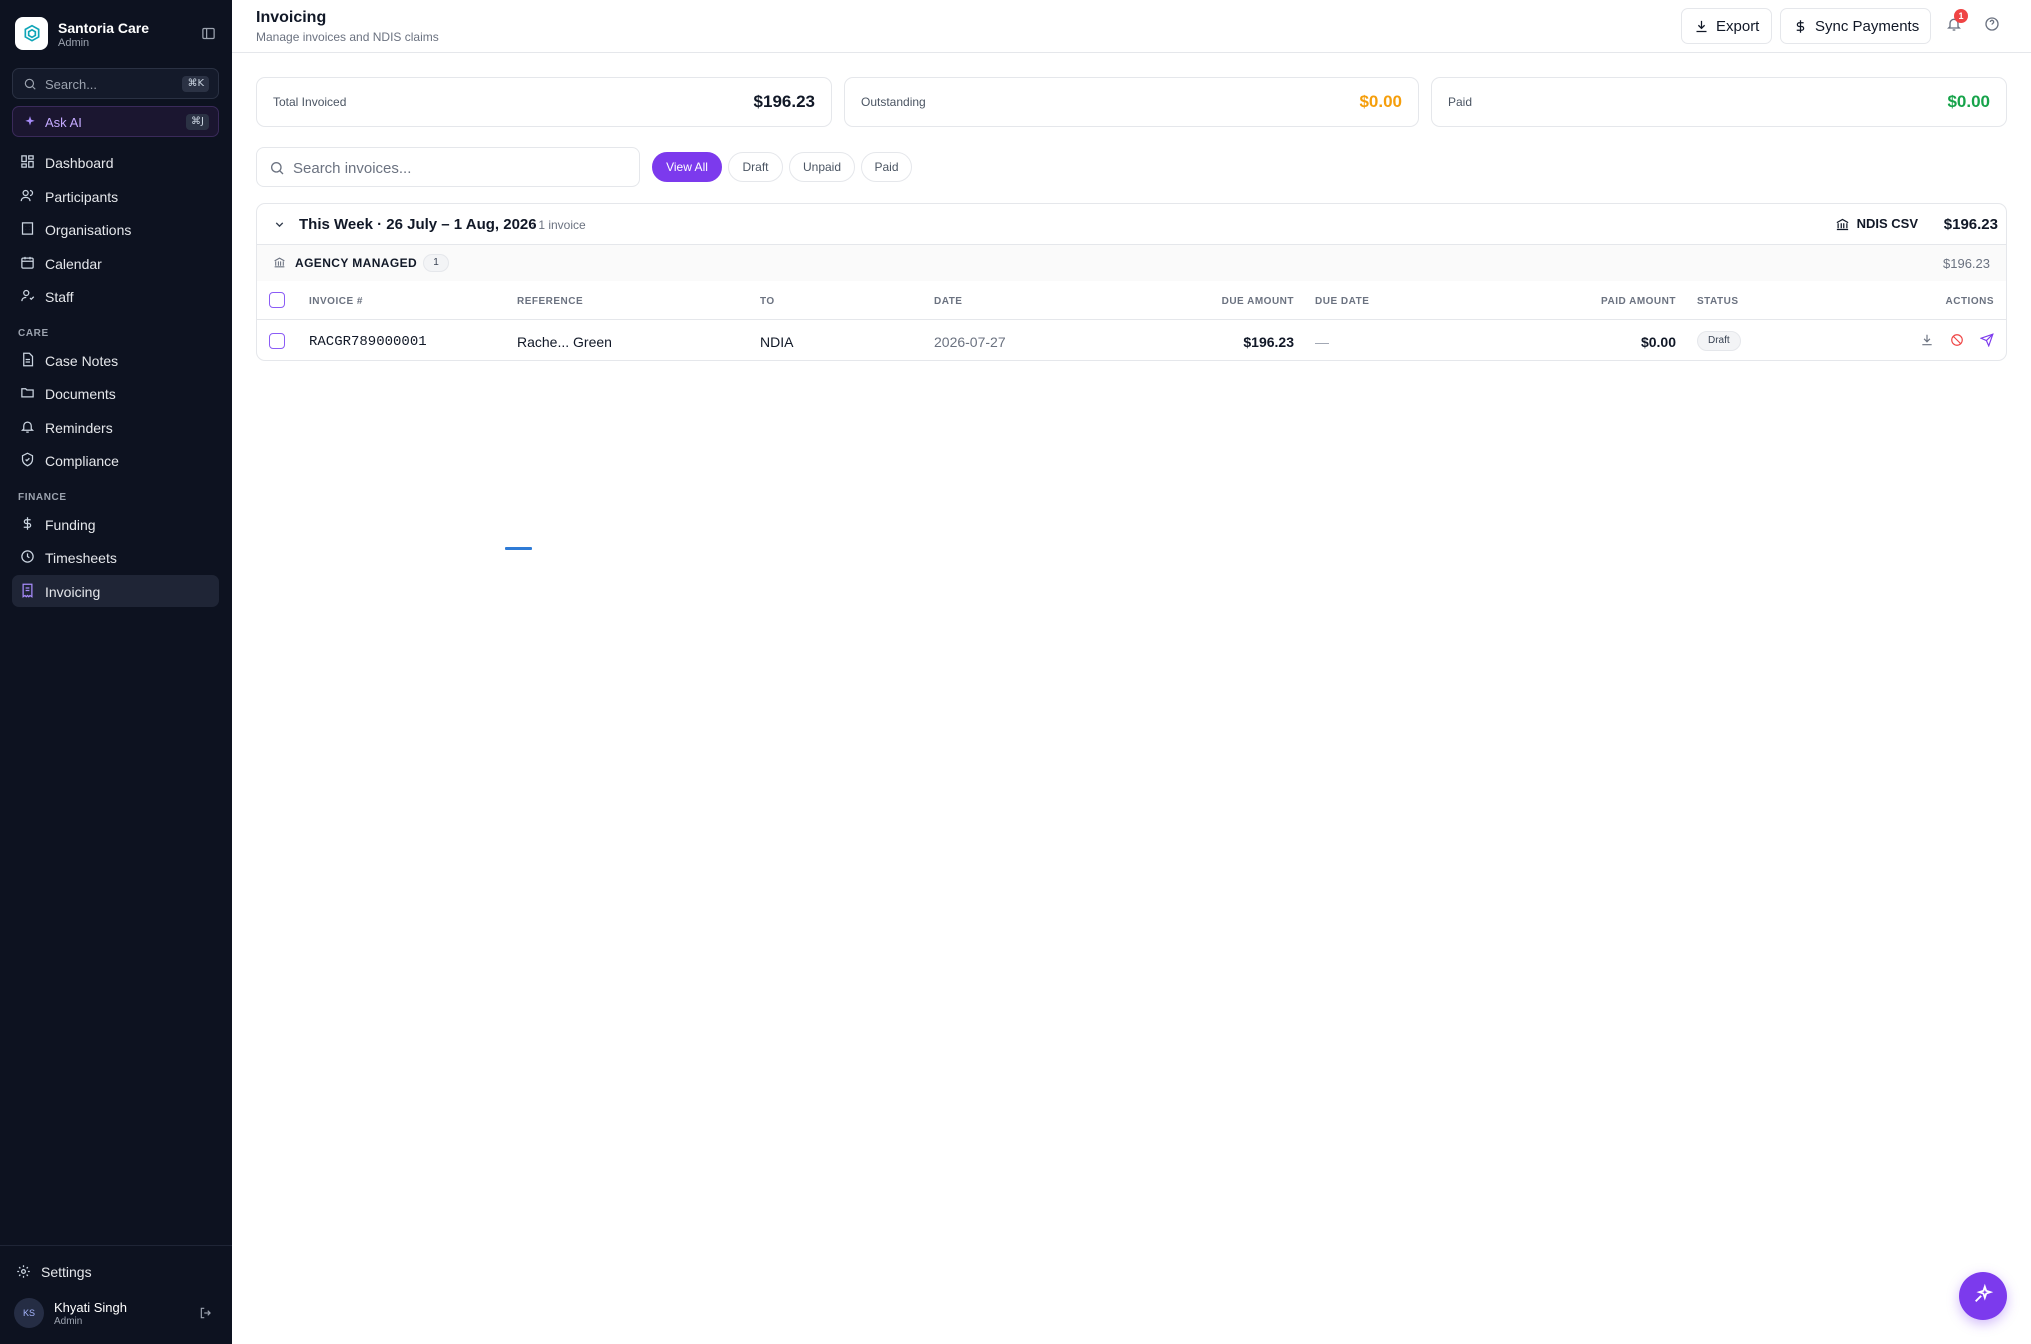  I want to click on section-label-care: CARE, so click(33, 333).